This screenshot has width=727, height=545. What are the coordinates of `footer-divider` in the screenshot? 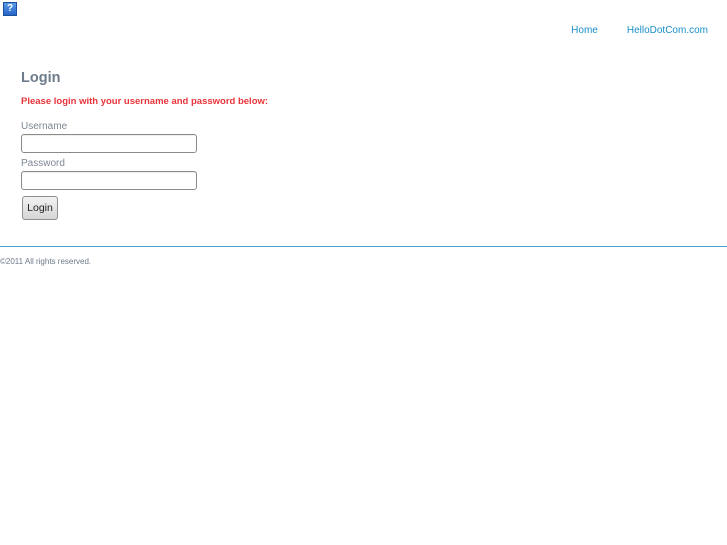 It's located at (363, 246).